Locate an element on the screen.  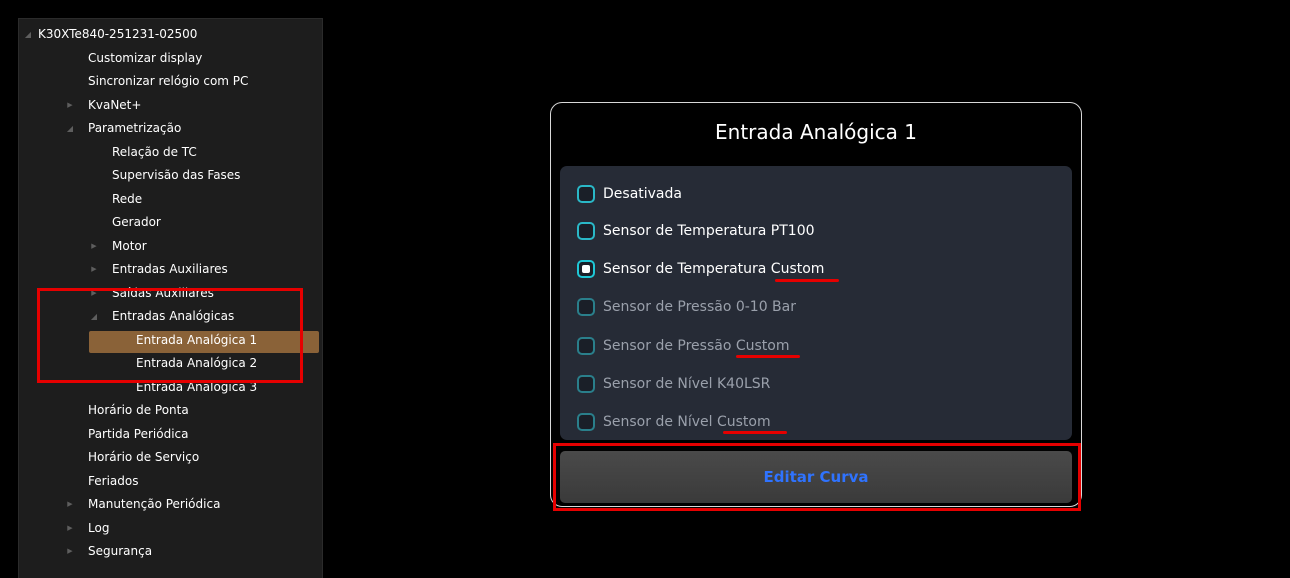
tree-item: Customizar display is located at coordinates (169, 58).